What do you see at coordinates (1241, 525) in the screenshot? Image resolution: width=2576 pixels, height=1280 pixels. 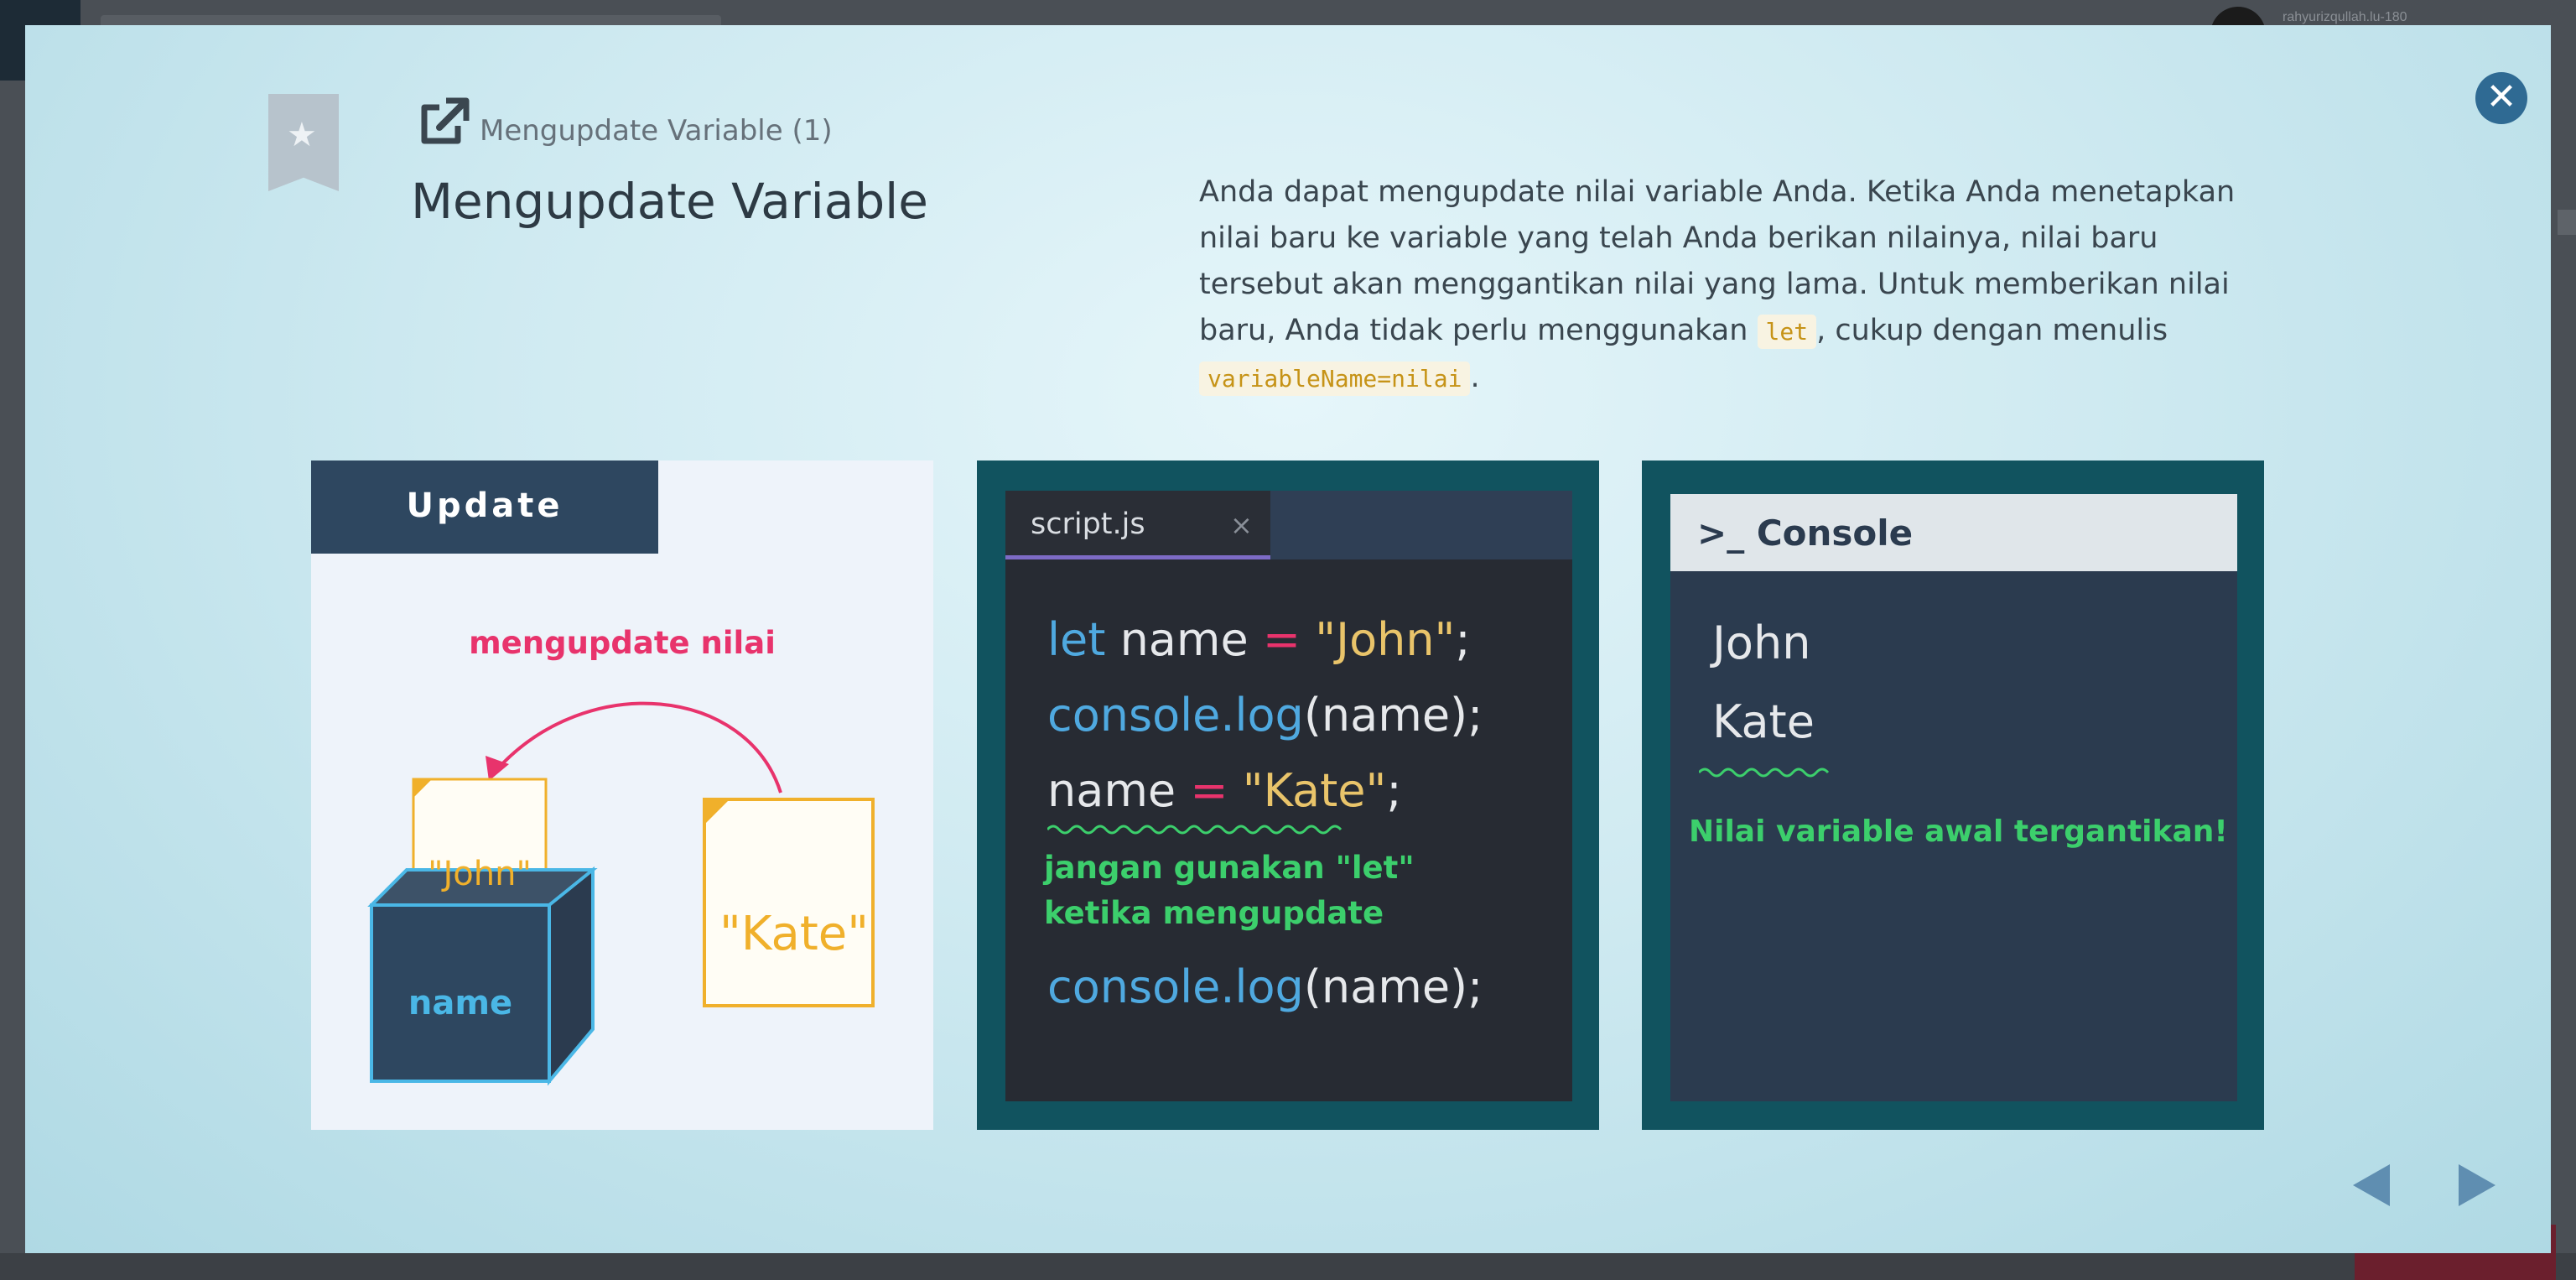 I see `tab-close-icon: ×` at bounding box center [1241, 525].